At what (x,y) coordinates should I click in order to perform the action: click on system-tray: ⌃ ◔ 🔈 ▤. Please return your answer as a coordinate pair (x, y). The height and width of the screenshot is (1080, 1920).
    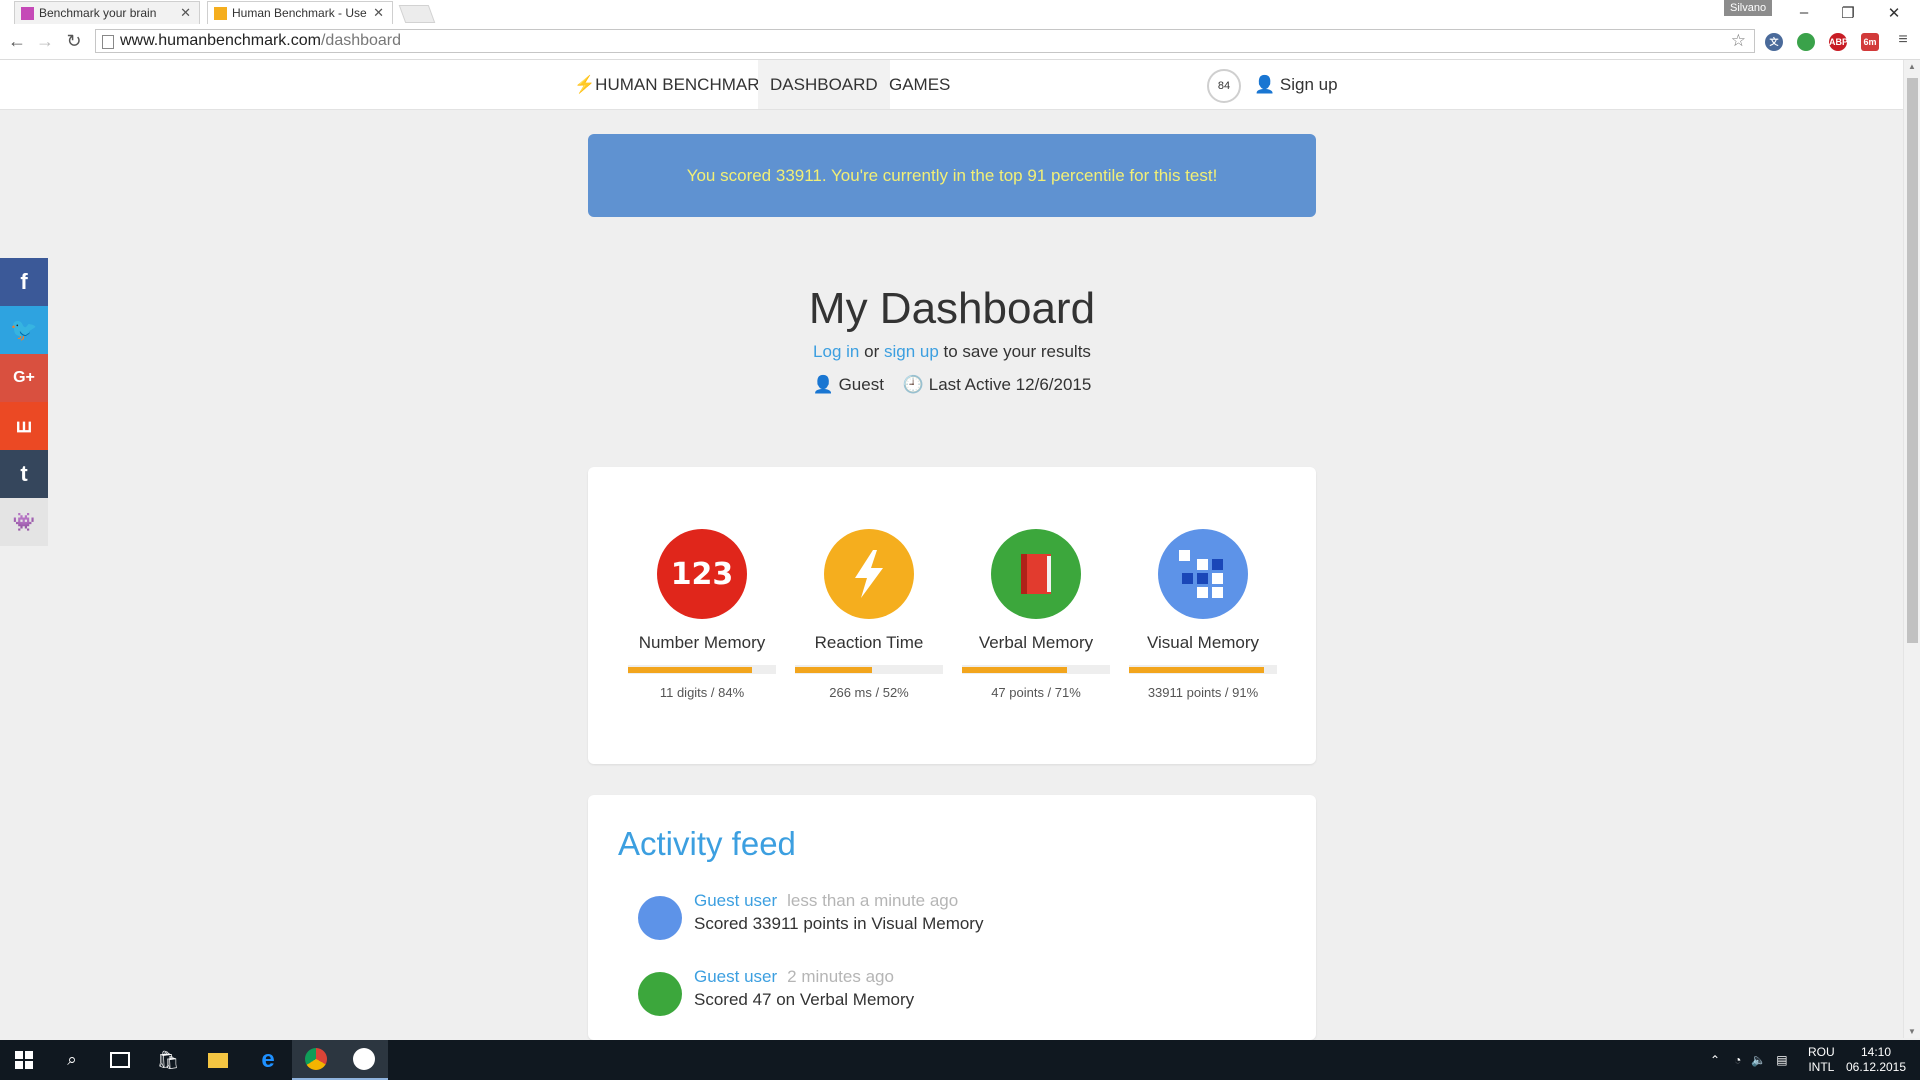
    Looking at the image, I should click on (1749, 1060).